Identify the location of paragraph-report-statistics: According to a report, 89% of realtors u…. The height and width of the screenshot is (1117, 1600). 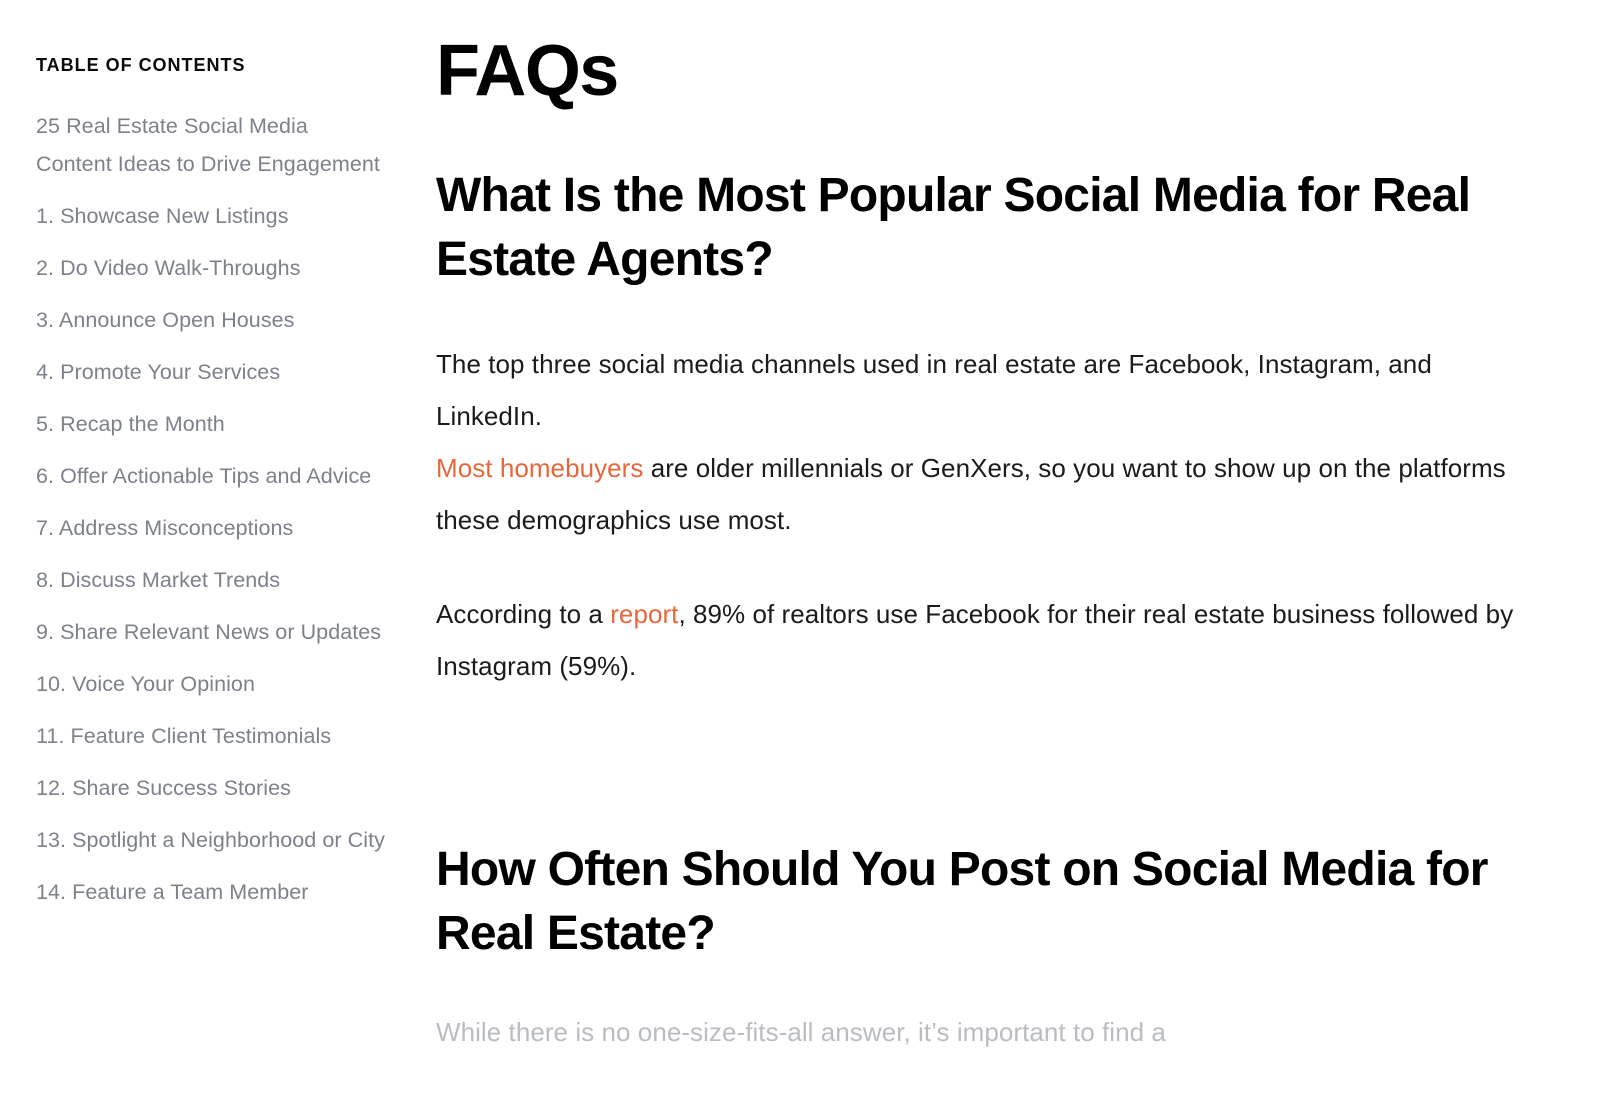
(976, 640).